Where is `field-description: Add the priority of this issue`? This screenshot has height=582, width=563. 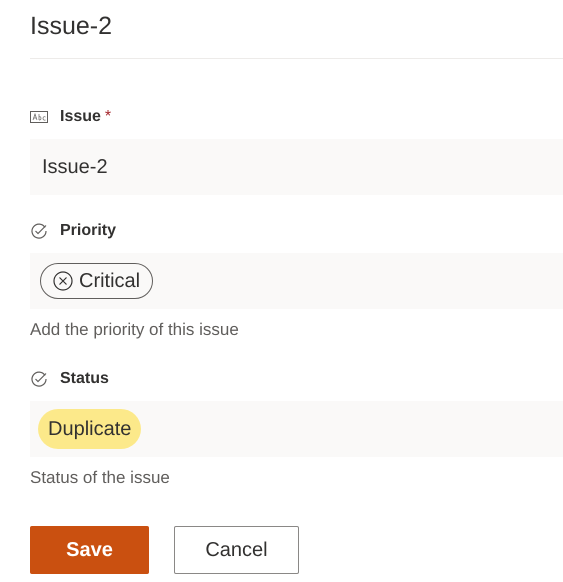 field-description: Add the priority of this issue is located at coordinates (135, 330).